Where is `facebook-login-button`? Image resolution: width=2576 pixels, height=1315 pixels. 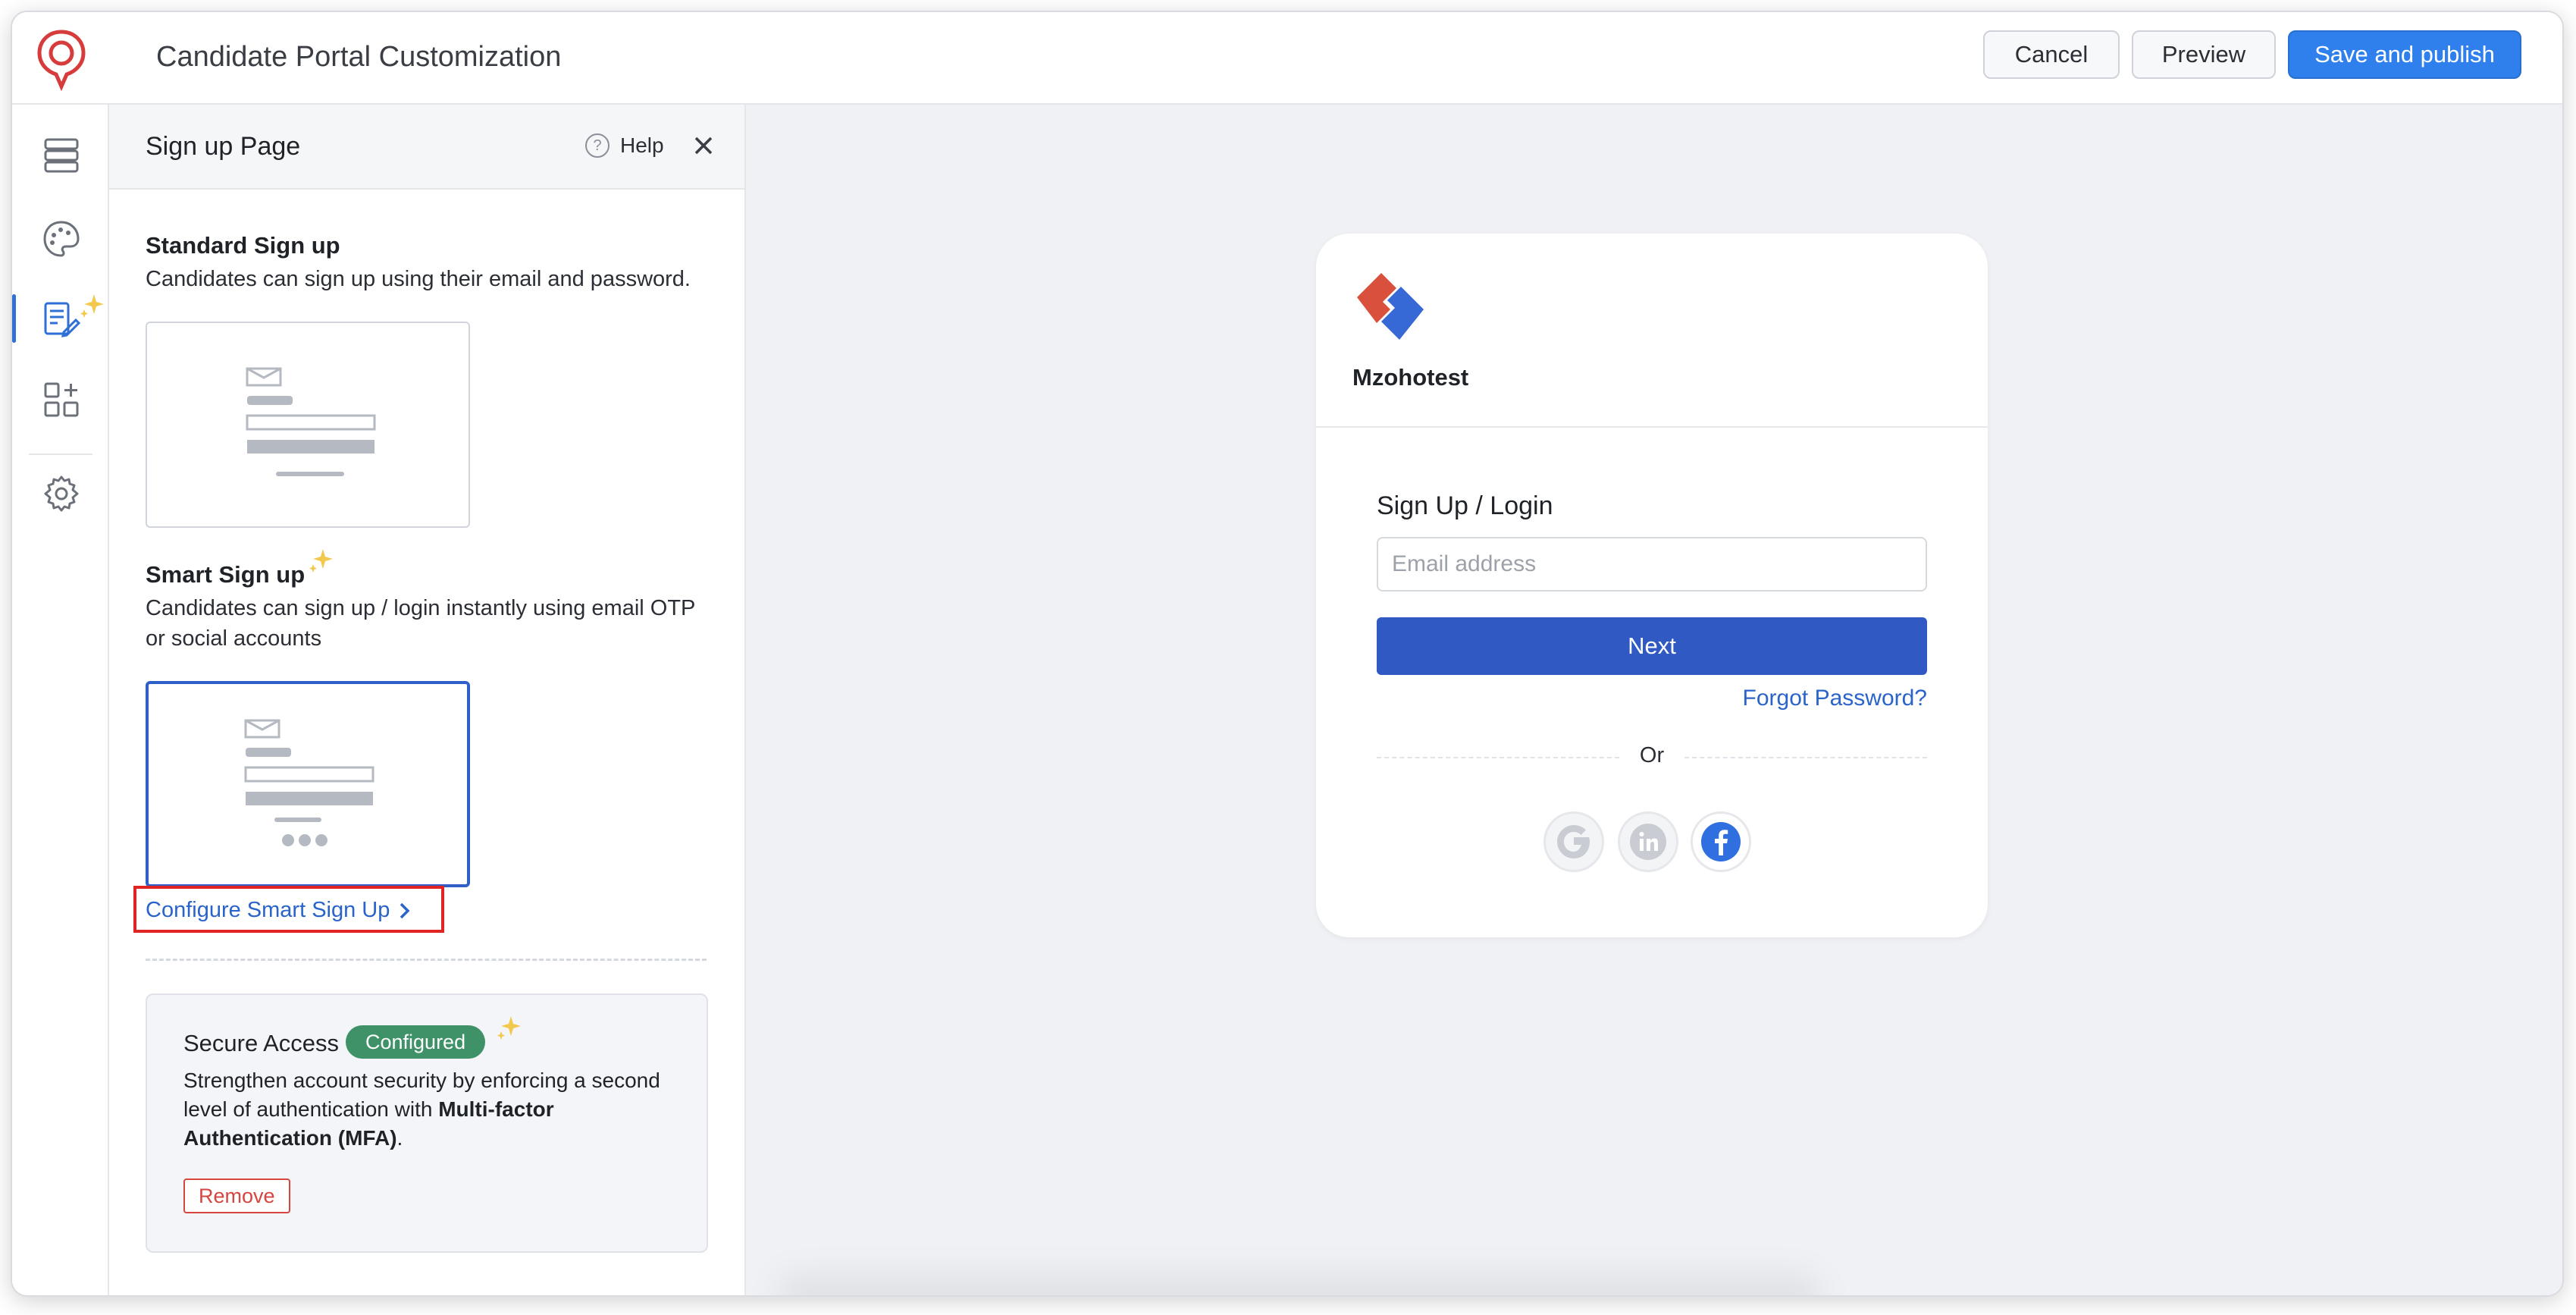
facebook-login-button is located at coordinates (1721, 841).